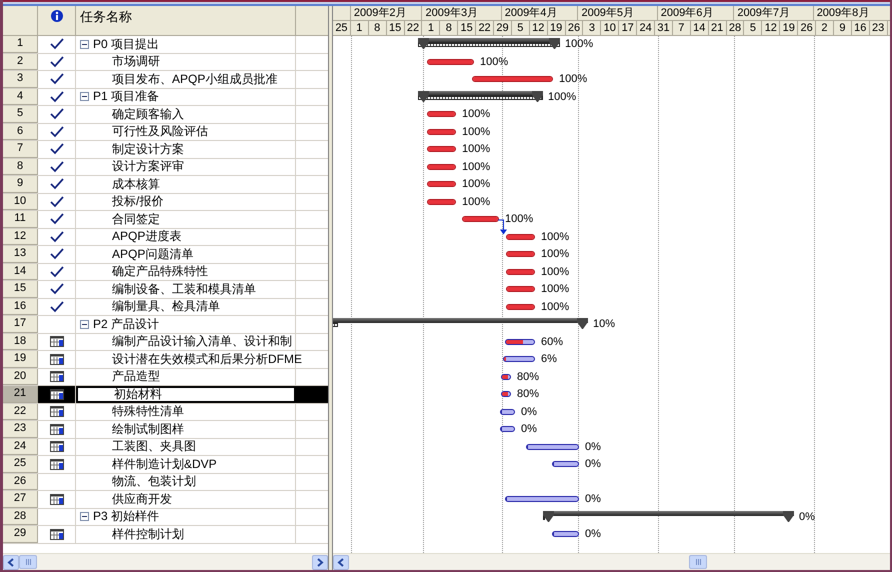 The width and height of the screenshot is (892, 572). Describe the element at coordinates (502, 28) in the screenshot. I see `week-label: 29` at that location.